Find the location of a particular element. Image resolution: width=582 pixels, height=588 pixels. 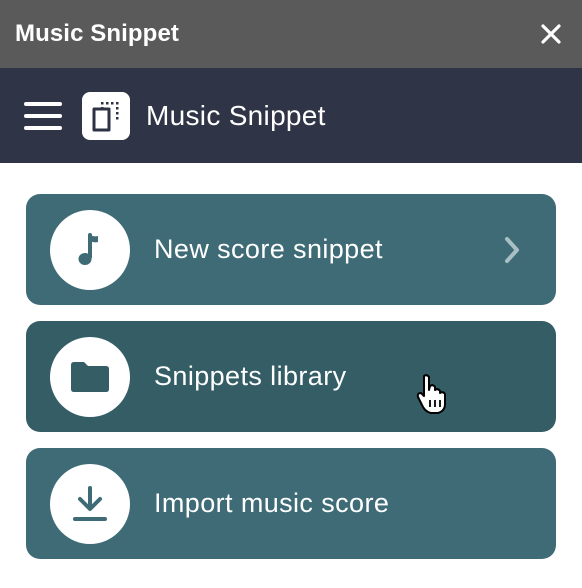

menu-item-label: Snippets library is located at coordinates (250, 376).